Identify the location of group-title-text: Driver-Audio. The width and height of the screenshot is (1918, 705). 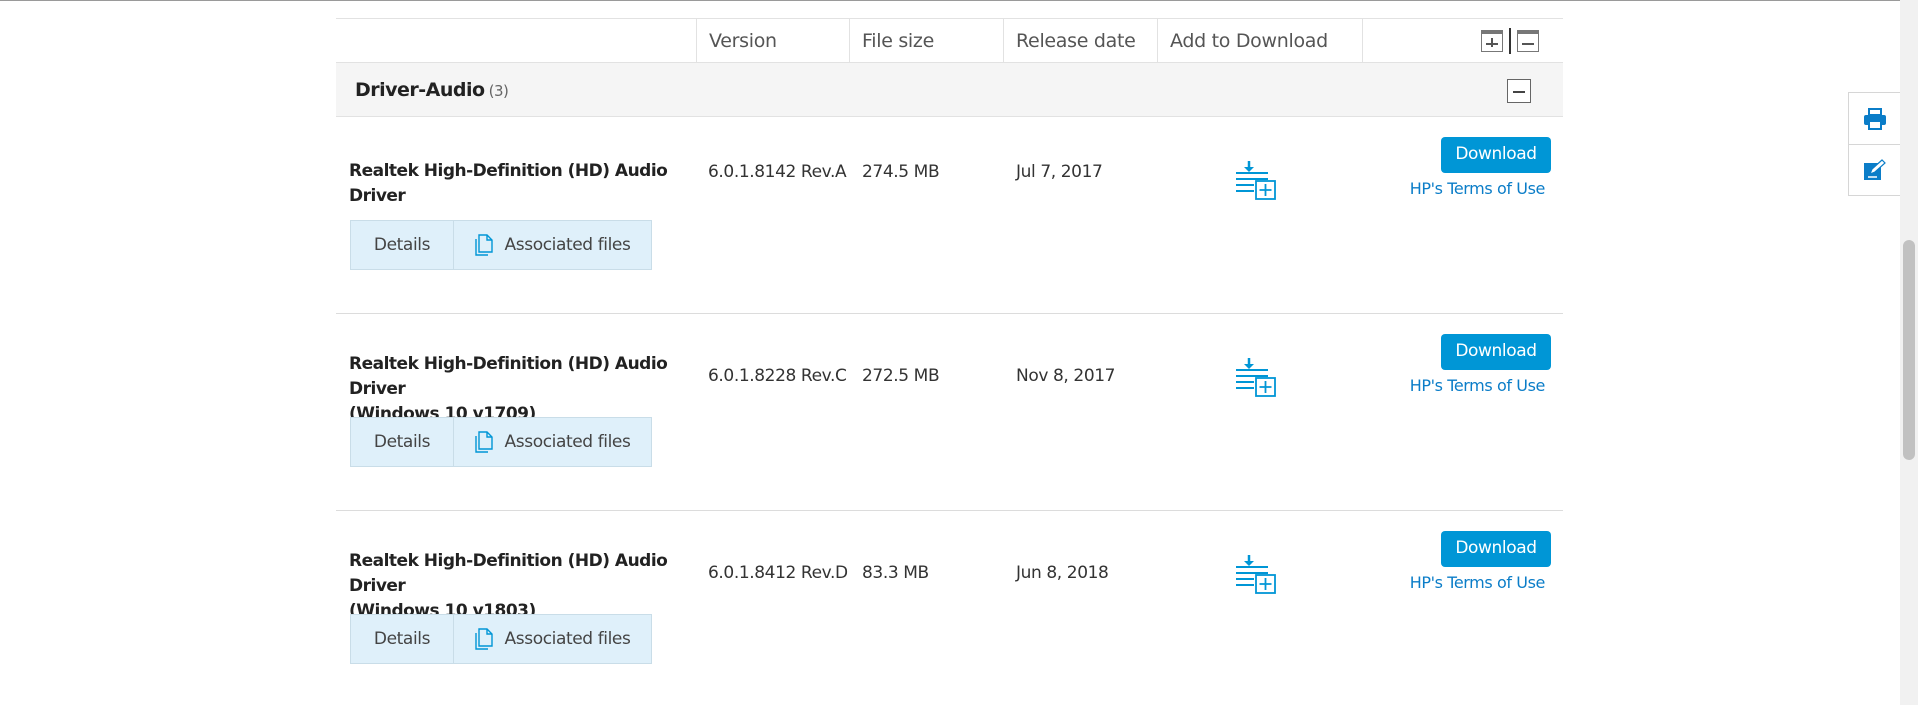
(420, 90).